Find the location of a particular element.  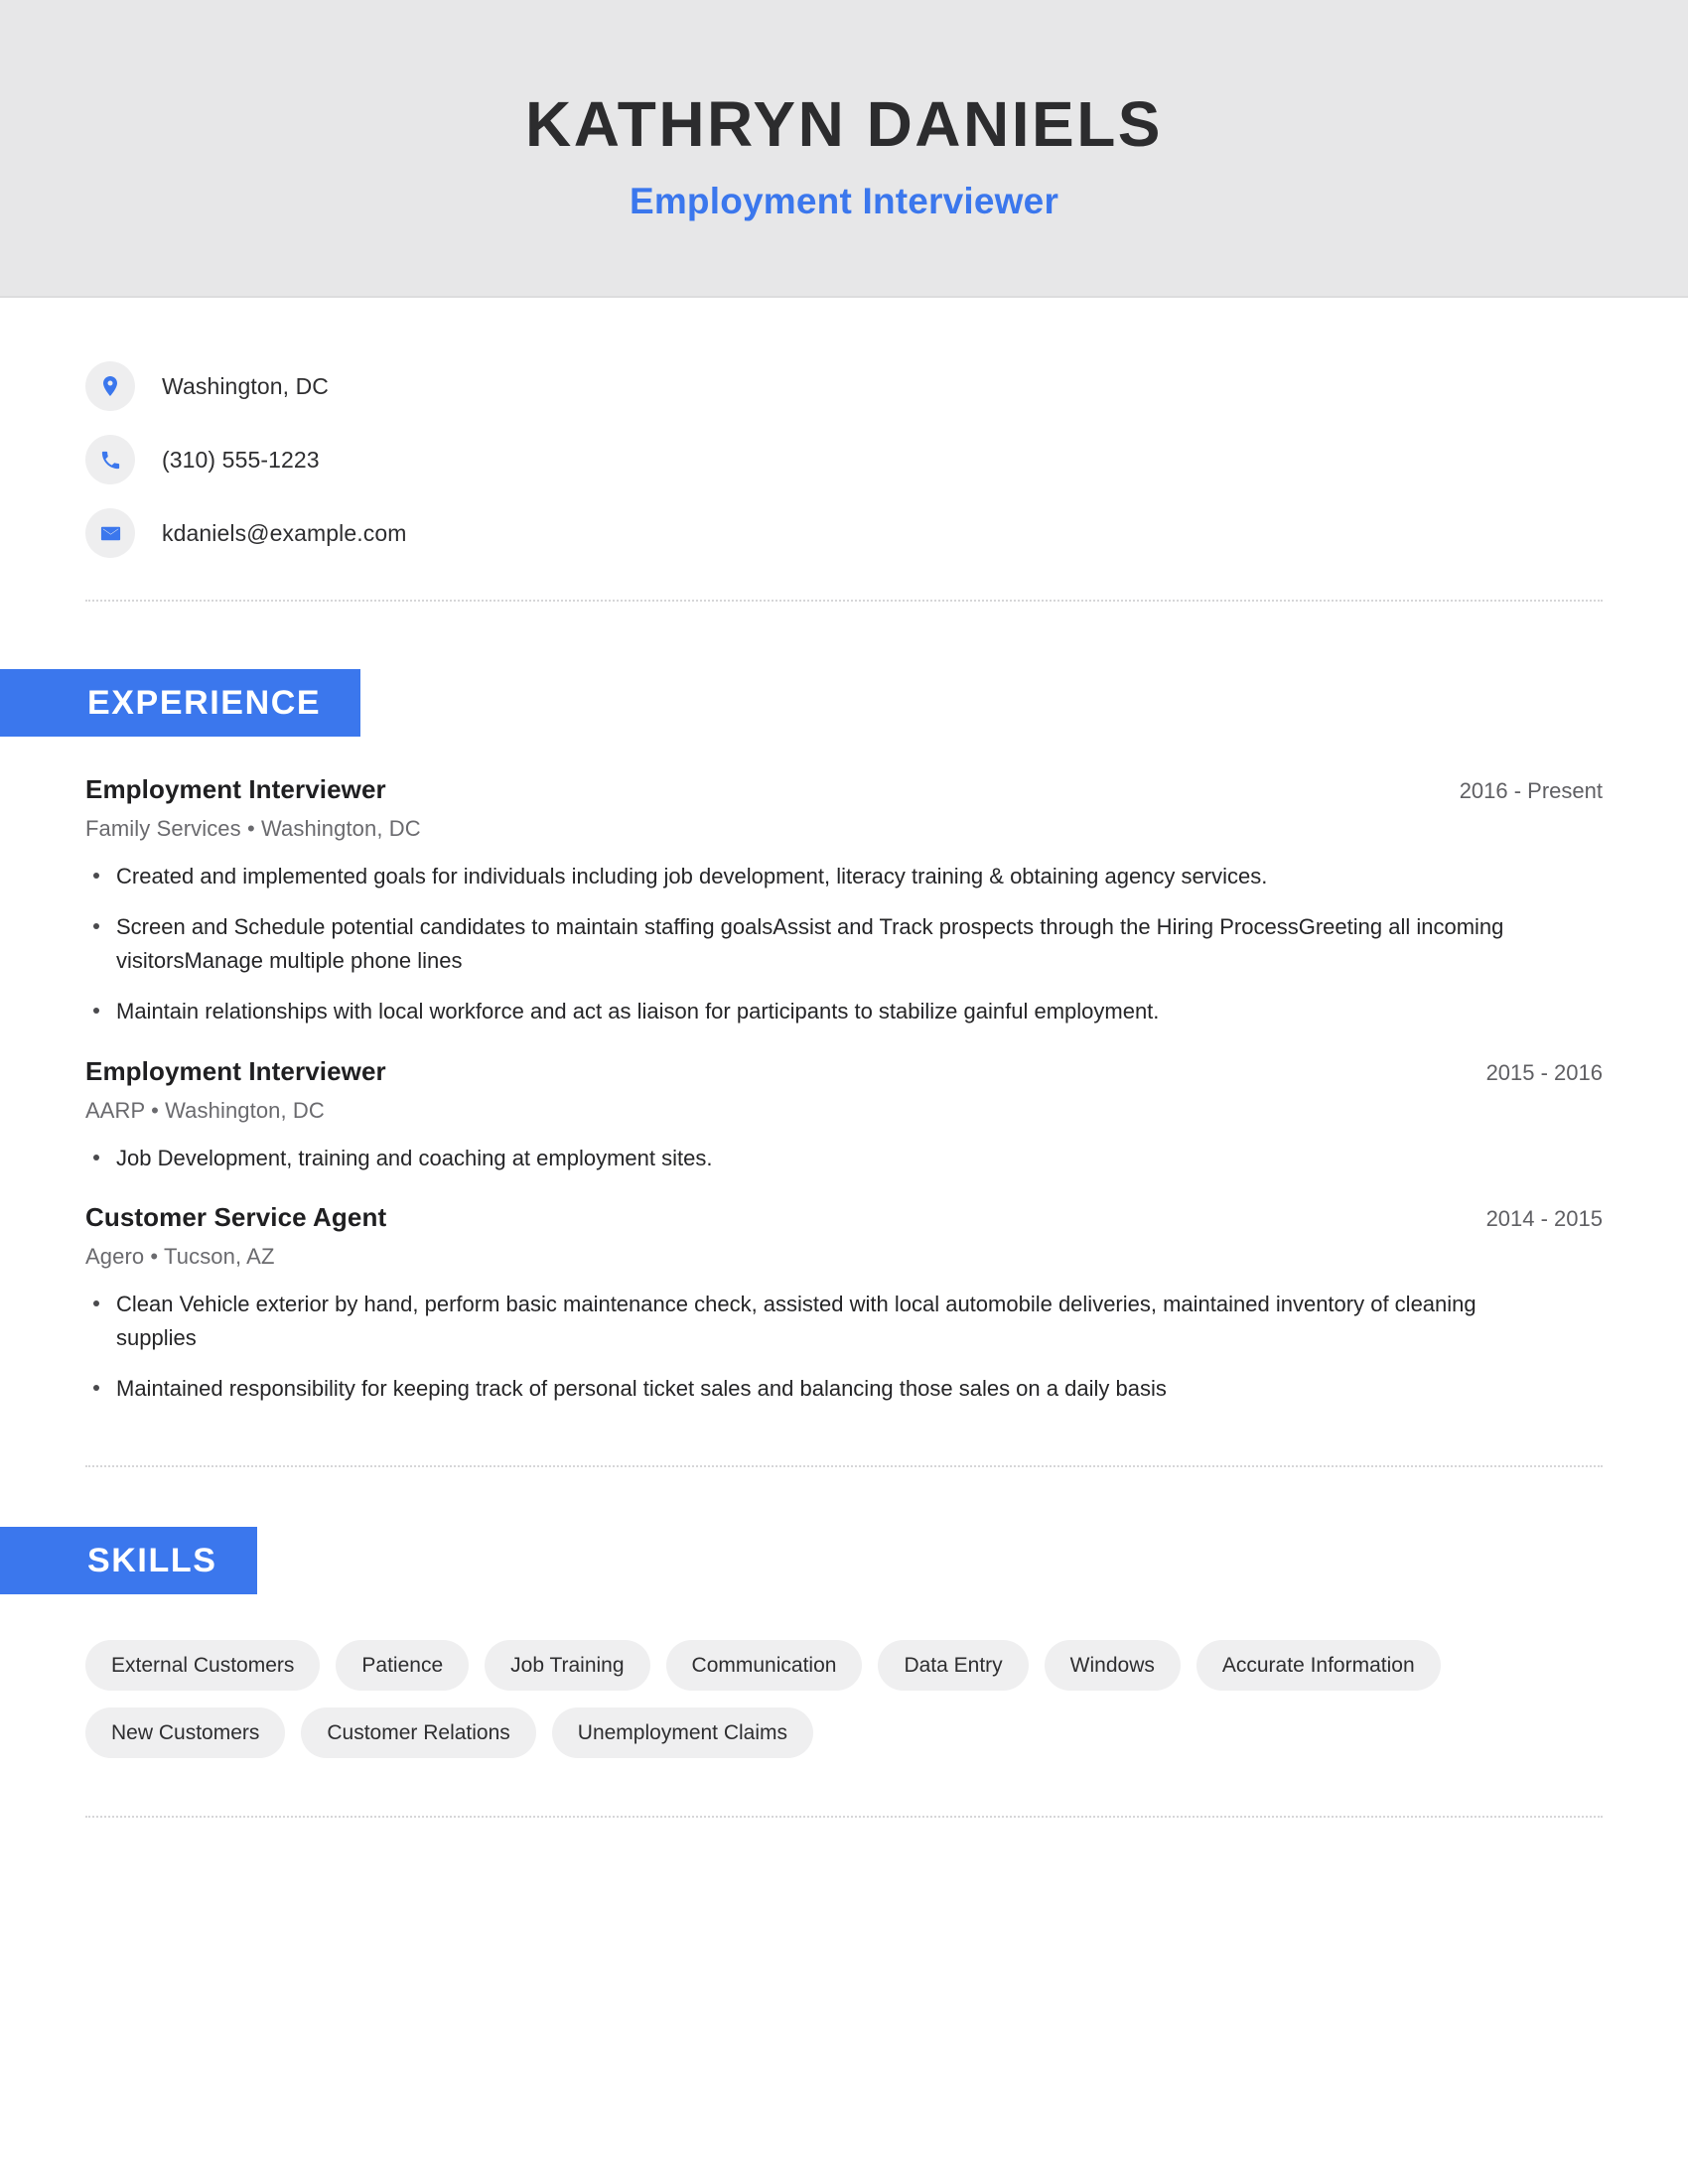

experience-section-header: EXPERIENCE is located at coordinates (844, 703).